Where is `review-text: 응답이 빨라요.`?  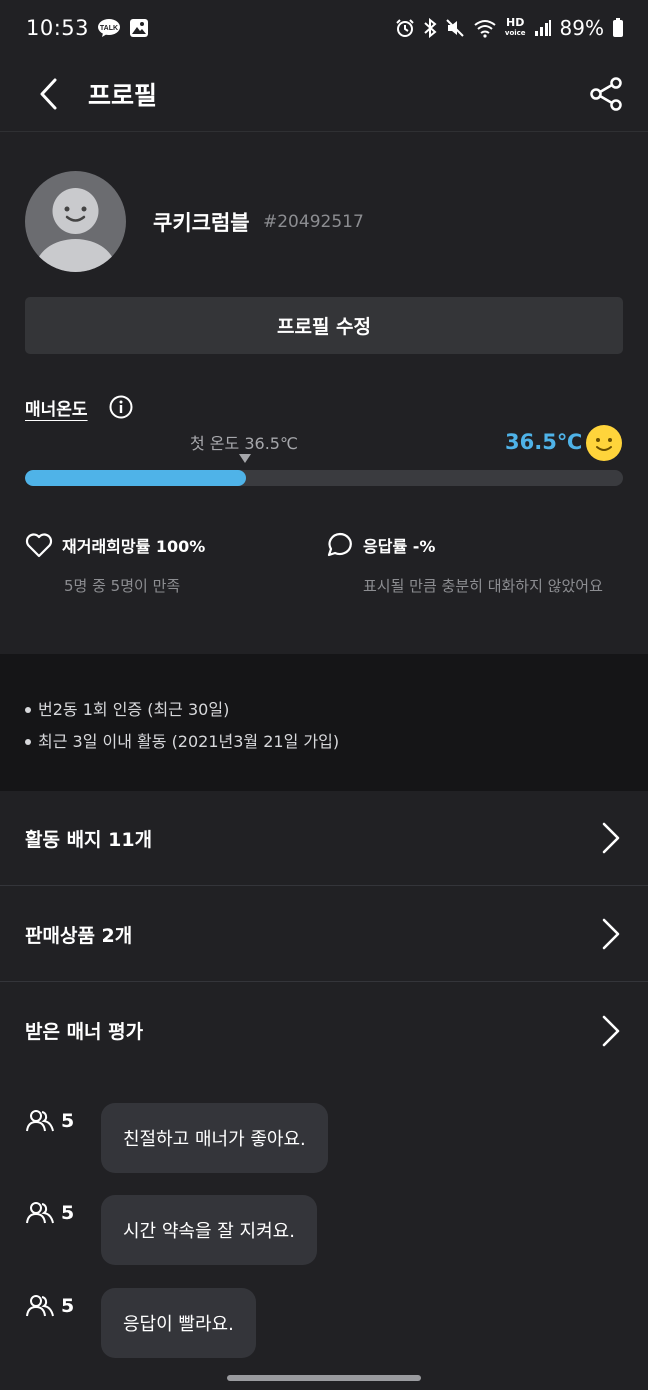
review-text: 응답이 빨라요. is located at coordinates (178, 1323).